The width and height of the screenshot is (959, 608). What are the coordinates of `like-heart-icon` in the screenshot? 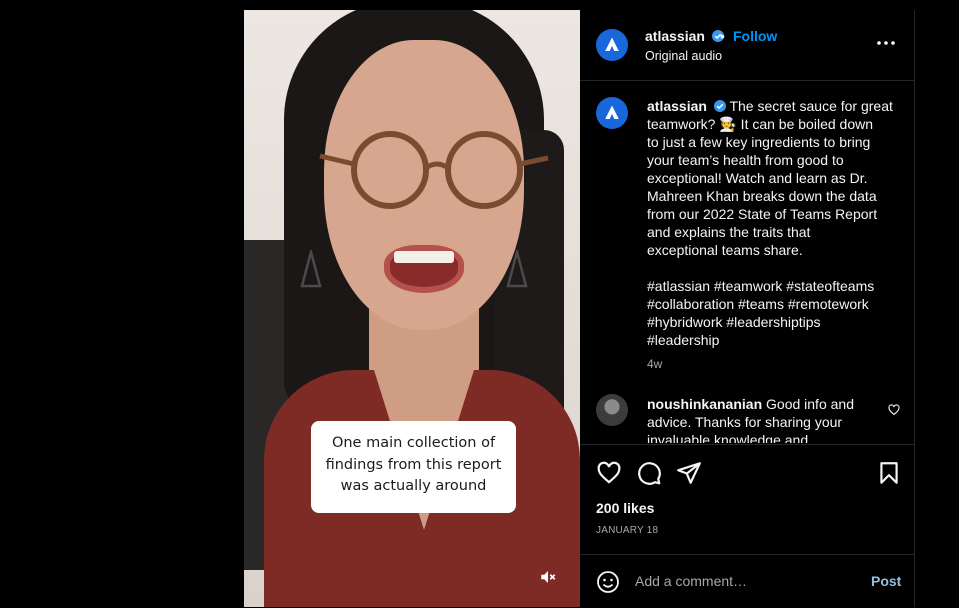 It's located at (609, 473).